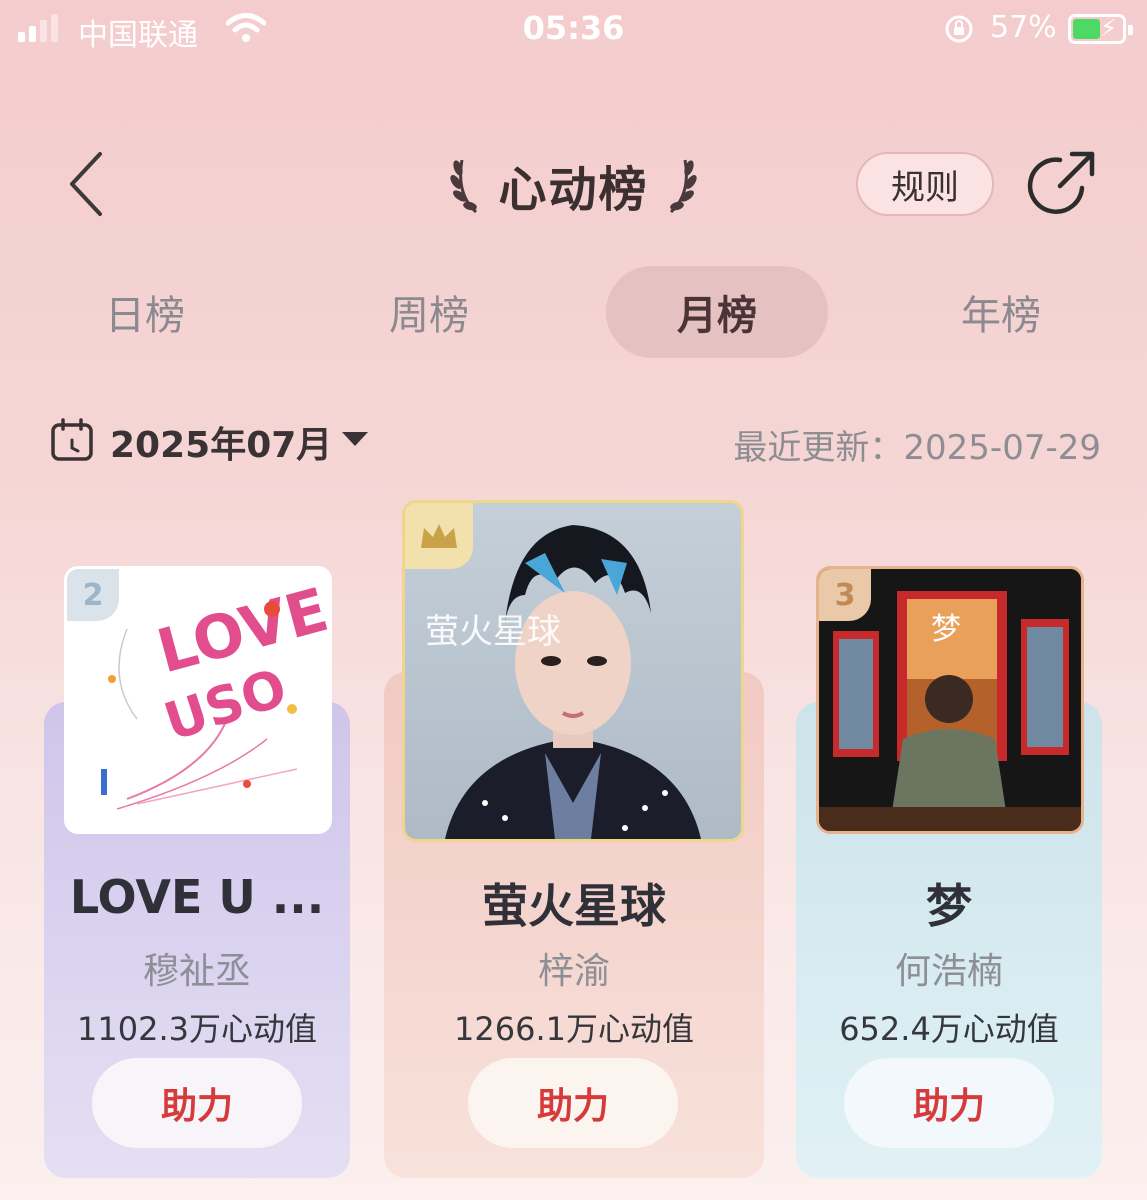 The width and height of the screenshot is (1147, 1200). What do you see at coordinates (946, 629) in the screenshot?
I see `svg-text: 梦` at bounding box center [946, 629].